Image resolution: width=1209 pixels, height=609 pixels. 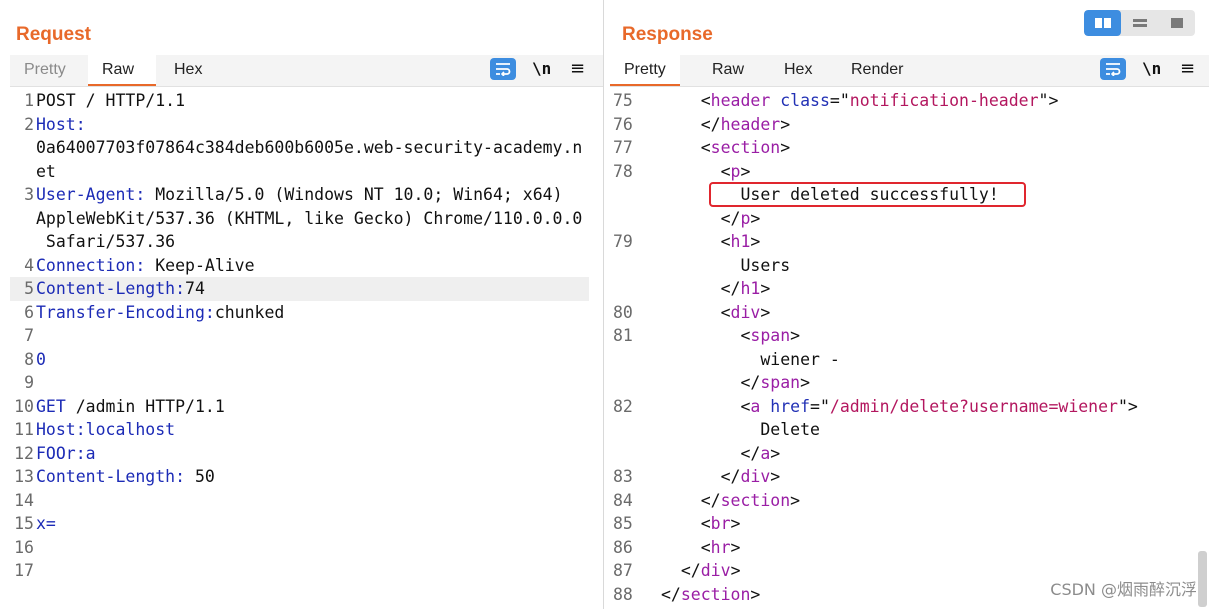 What do you see at coordinates (905, 266) in the screenshot?
I see `response-code-line: Users` at bounding box center [905, 266].